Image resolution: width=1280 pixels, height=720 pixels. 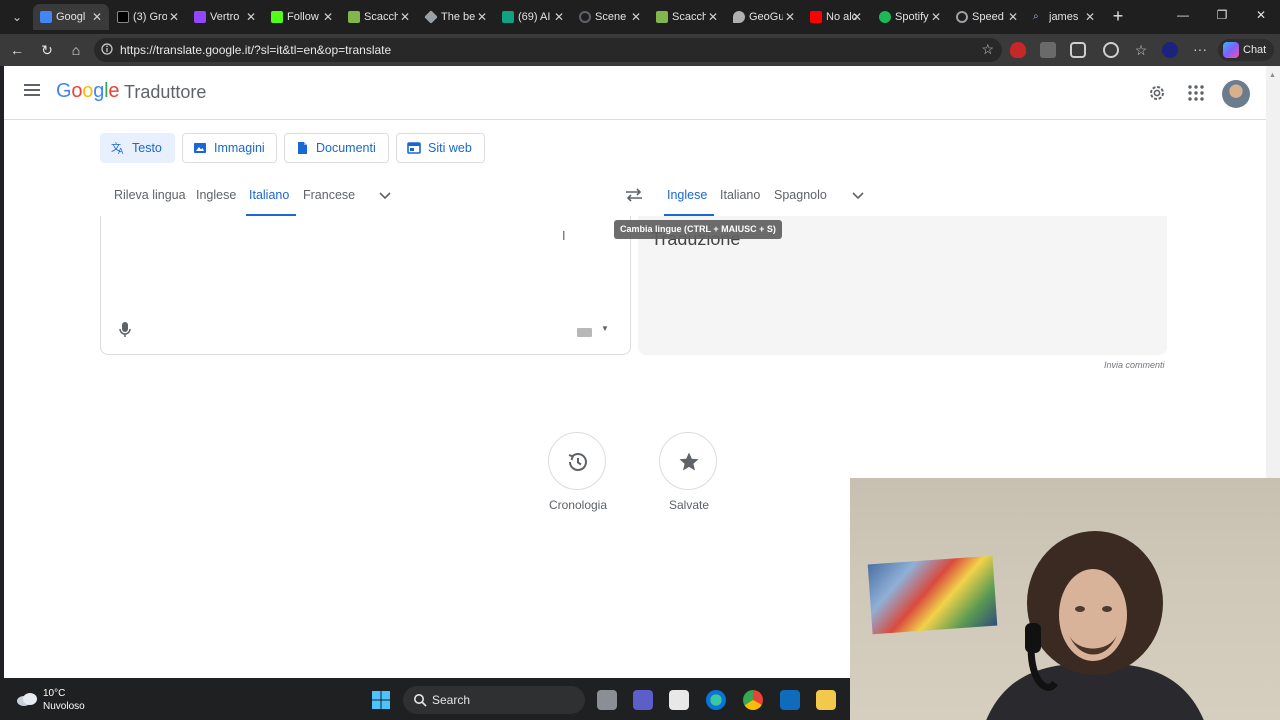 I want to click on microphone-icon, so click(x=125, y=330).